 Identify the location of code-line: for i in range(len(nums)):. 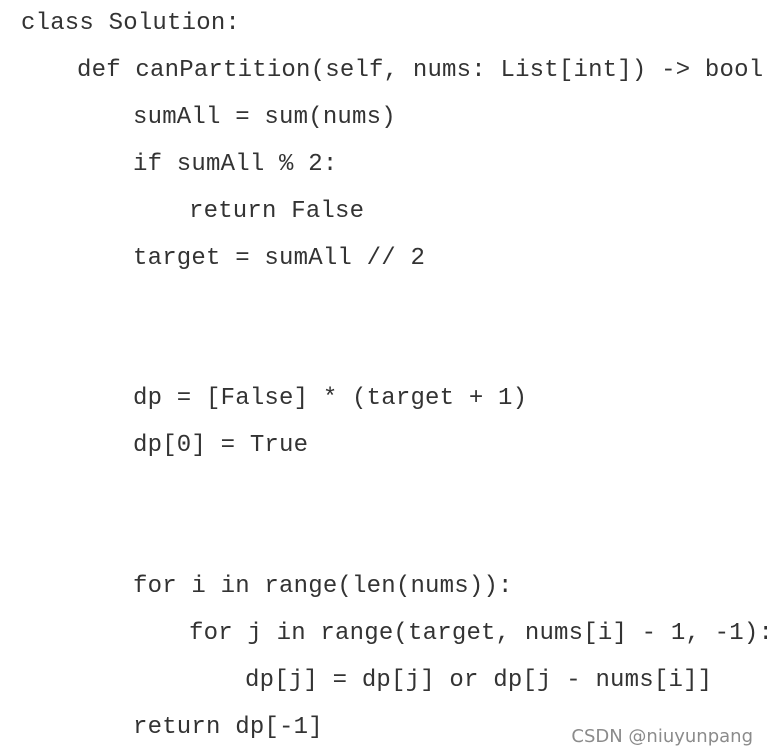
(323, 586).